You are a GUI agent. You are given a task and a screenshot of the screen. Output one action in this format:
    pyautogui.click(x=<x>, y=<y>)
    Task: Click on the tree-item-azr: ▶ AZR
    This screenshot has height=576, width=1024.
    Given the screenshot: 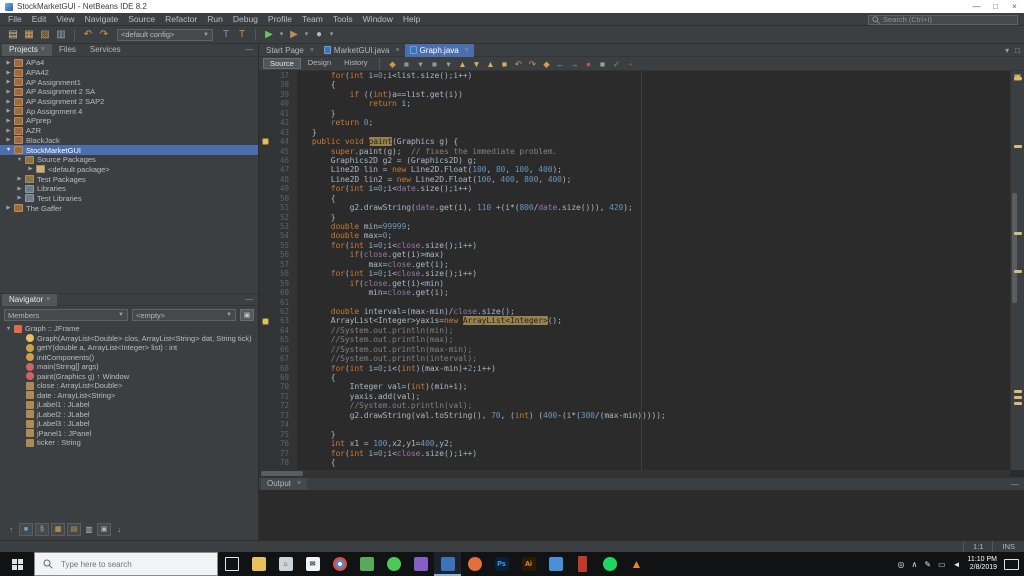 What is the action you would take?
    pyautogui.click(x=129, y=131)
    